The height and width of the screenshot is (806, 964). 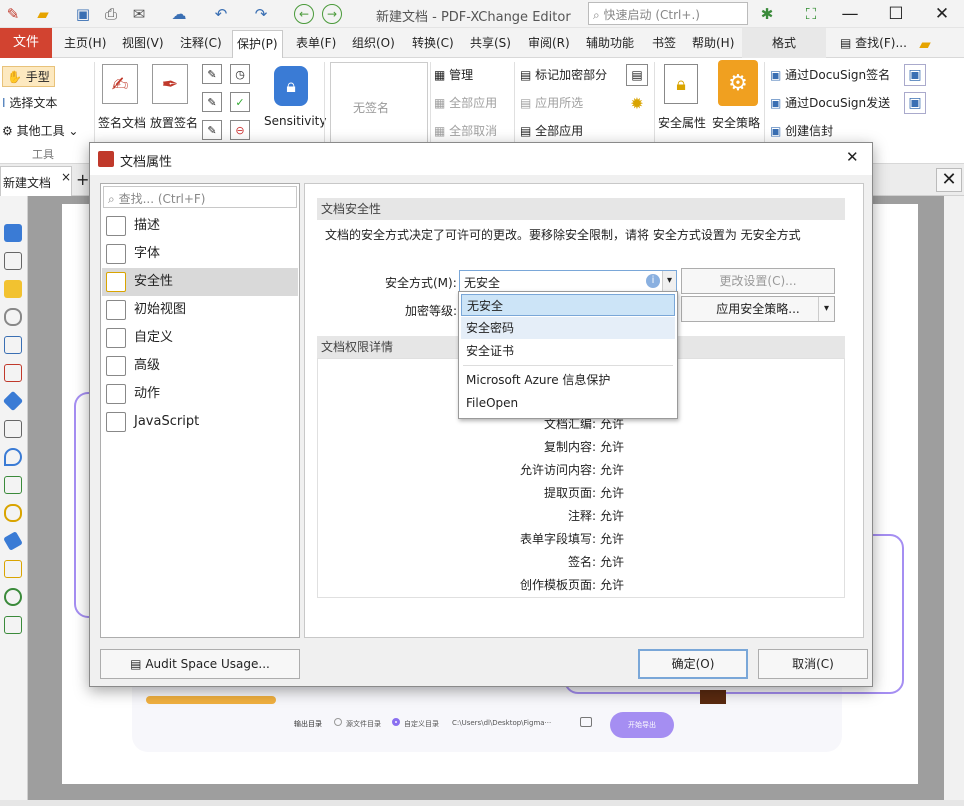 I want to click on nav-item-initial-view: 初始视图, so click(x=200, y=310).